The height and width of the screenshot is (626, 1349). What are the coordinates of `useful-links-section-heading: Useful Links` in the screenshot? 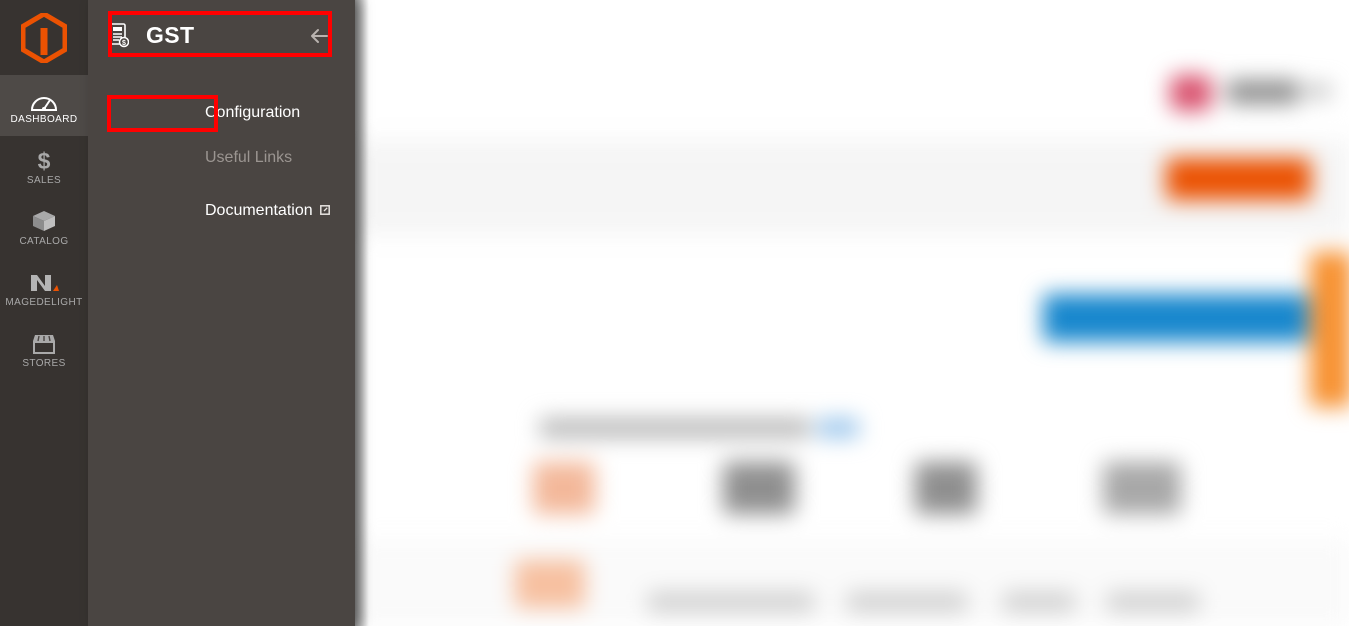 It's located at (248, 158).